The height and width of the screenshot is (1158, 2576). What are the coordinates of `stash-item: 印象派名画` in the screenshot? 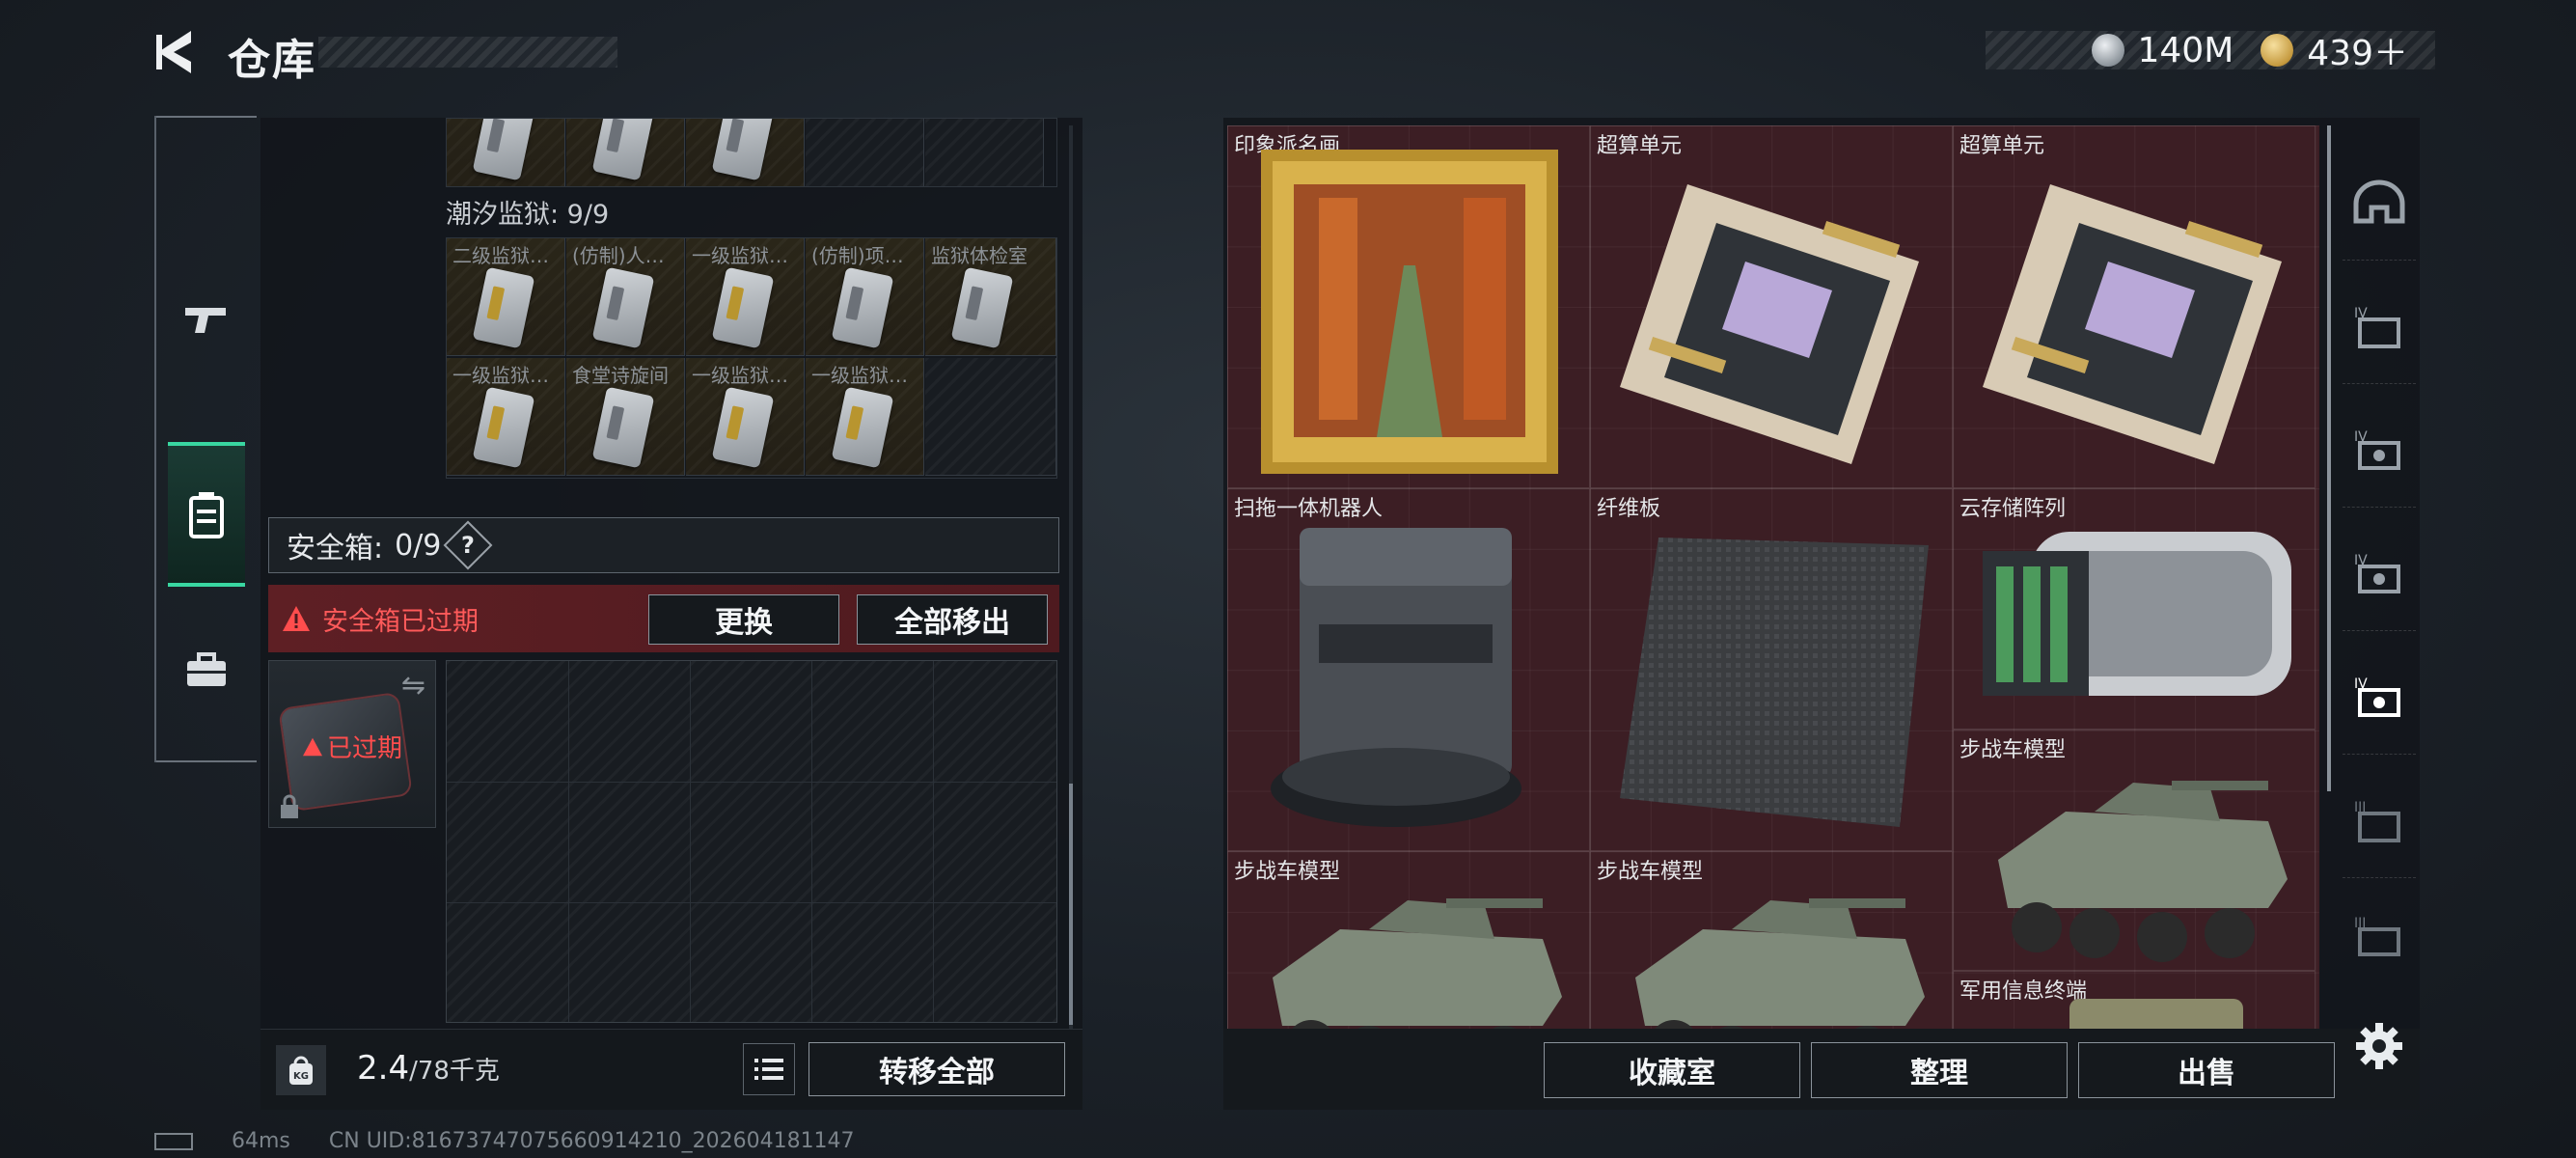 It's located at (1409, 306).